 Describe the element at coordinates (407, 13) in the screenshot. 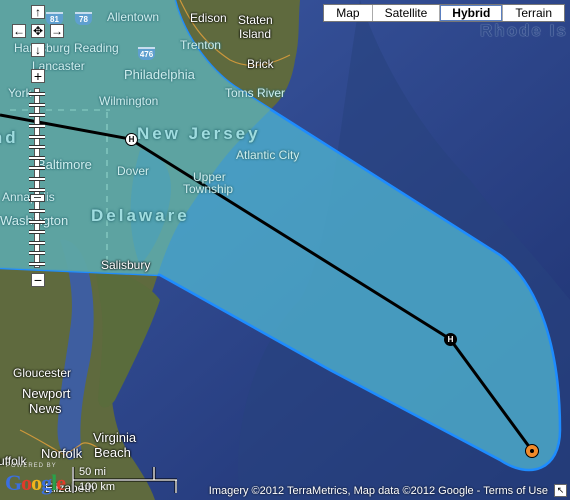

I see `map-type-satellite: Satellite` at that location.